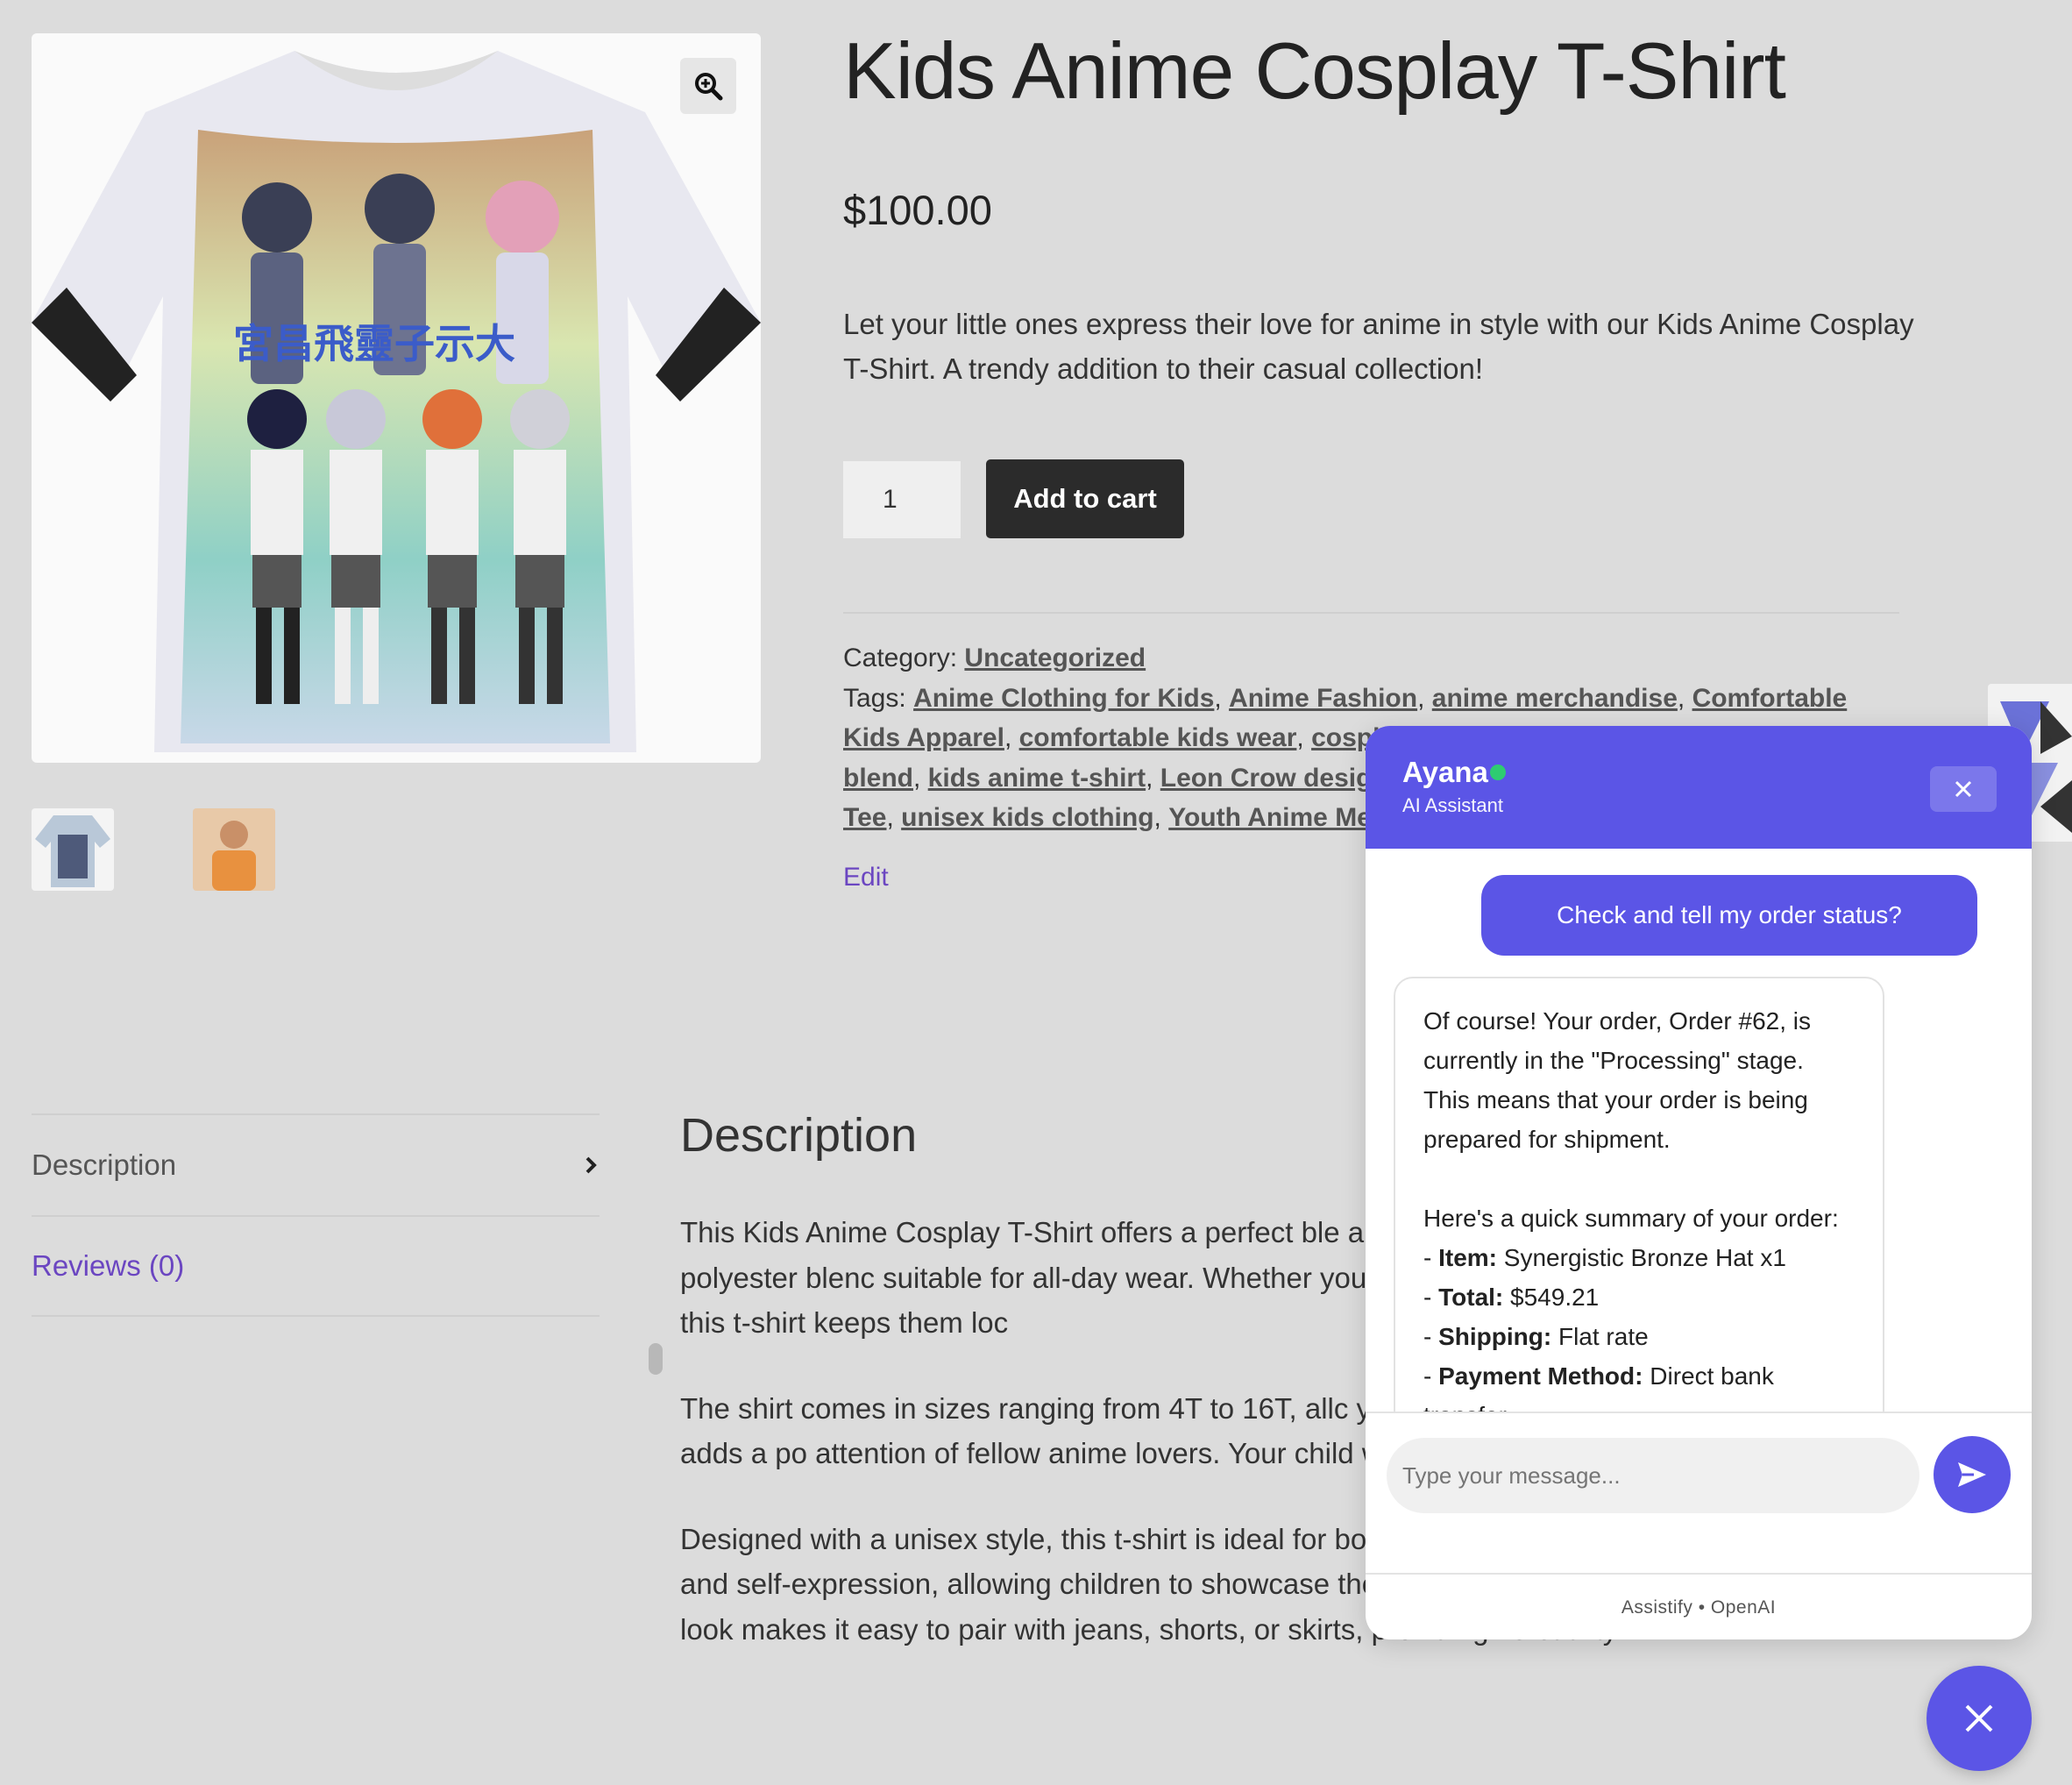 This screenshot has width=2072, height=1785. What do you see at coordinates (1063, 698) in the screenshot?
I see `tag-link: Anime Clothing for Kids` at bounding box center [1063, 698].